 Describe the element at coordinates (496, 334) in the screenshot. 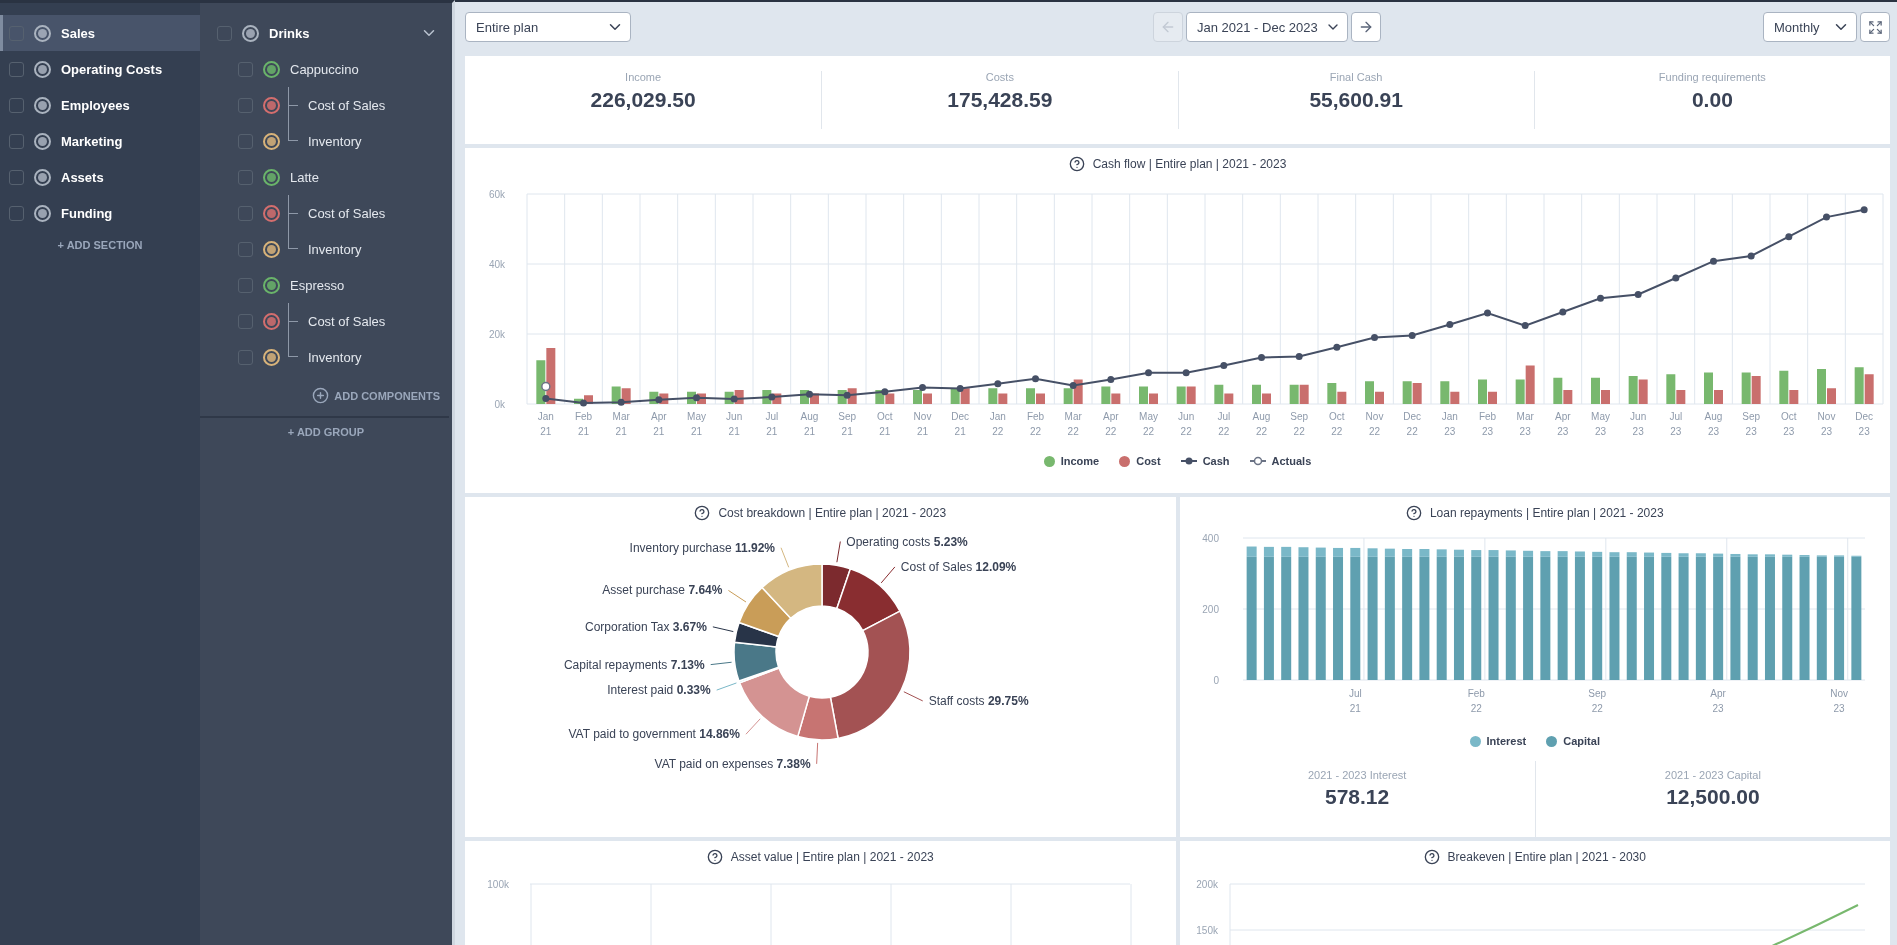

I see `axis-label: 20k` at that location.